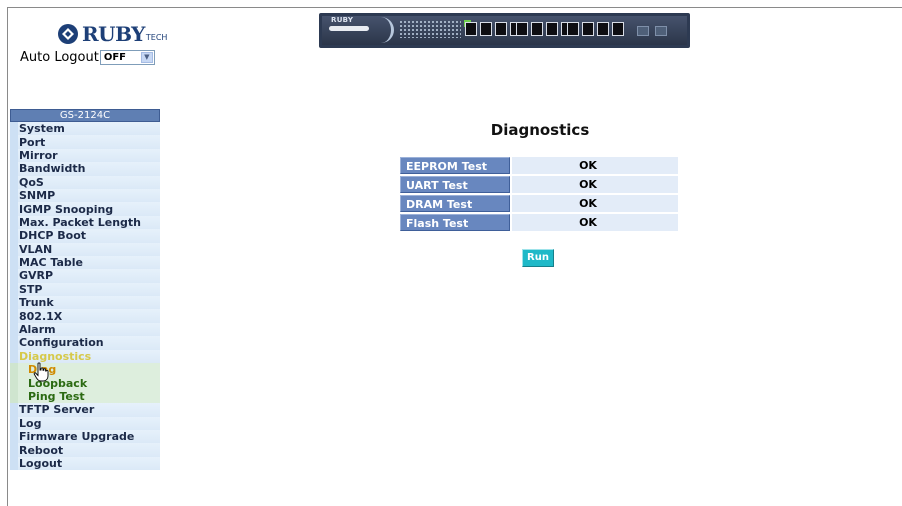 This screenshot has width=902, height=506. I want to click on chevron-down-icon: ▼, so click(146, 57).